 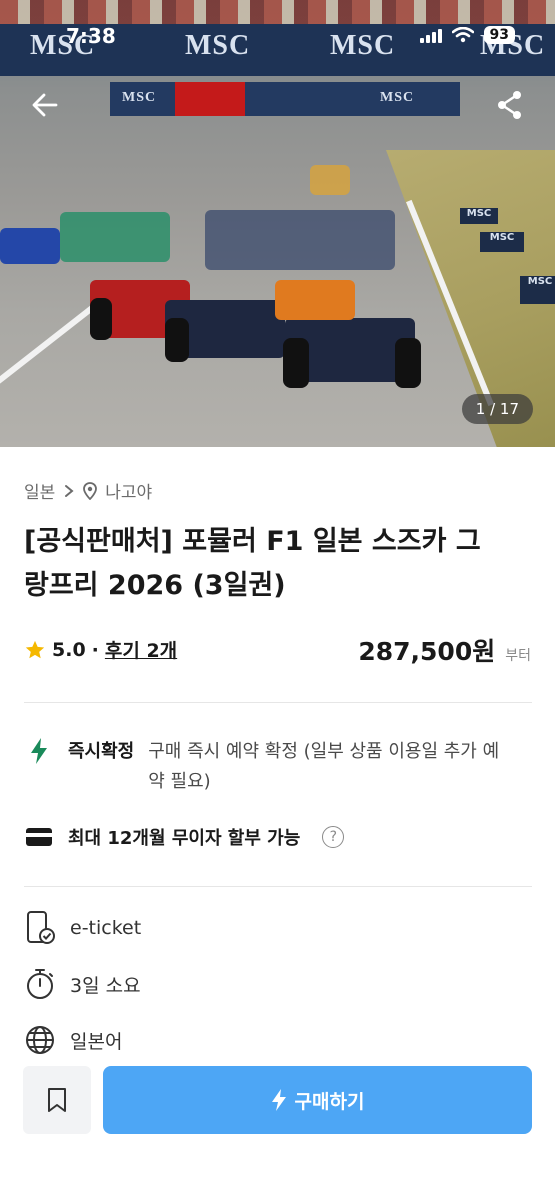 What do you see at coordinates (279, 564) in the screenshot?
I see `product-title: [공식판매처] 포뮬러 F1 일본 스즈카 그 랑프리 2026 (3일권)` at bounding box center [279, 564].